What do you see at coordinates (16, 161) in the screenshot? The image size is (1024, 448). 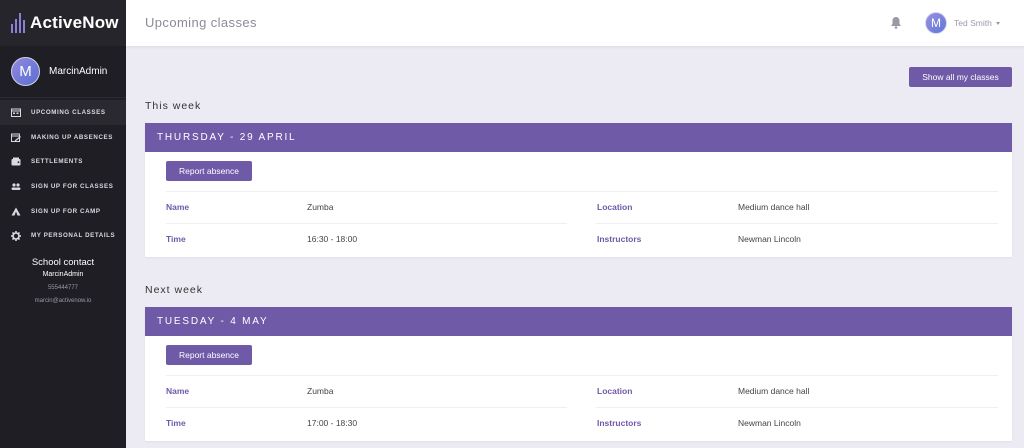 I see `wallet-icon` at bounding box center [16, 161].